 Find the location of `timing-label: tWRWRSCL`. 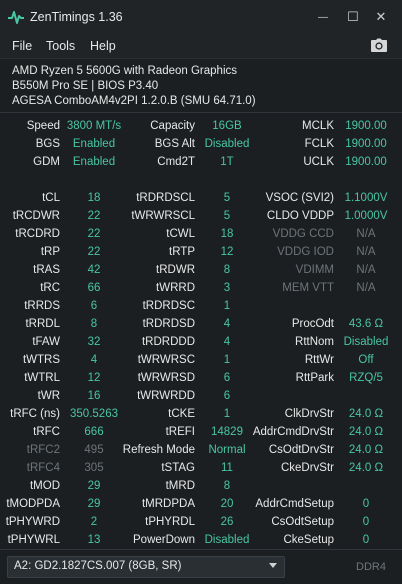

timing-label: tWRWRSCL is located at coordinates (163, 216).